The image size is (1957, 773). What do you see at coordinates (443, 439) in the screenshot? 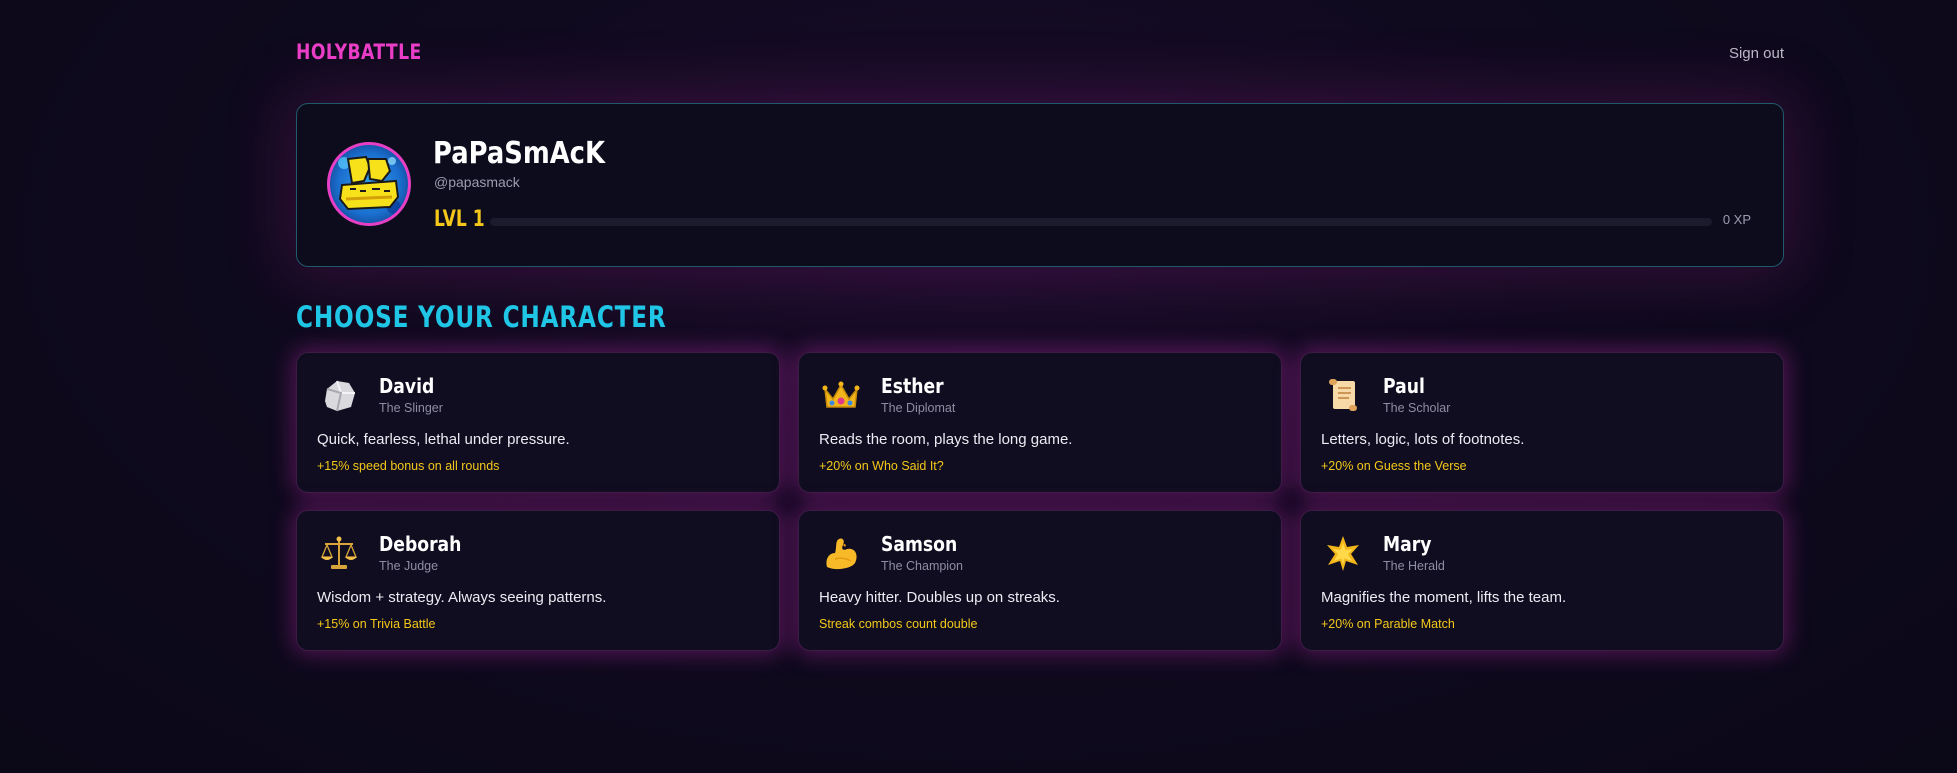
I see `character-description: Quick, fearless, lethal under pressure.` at bounding box center [443, 439].